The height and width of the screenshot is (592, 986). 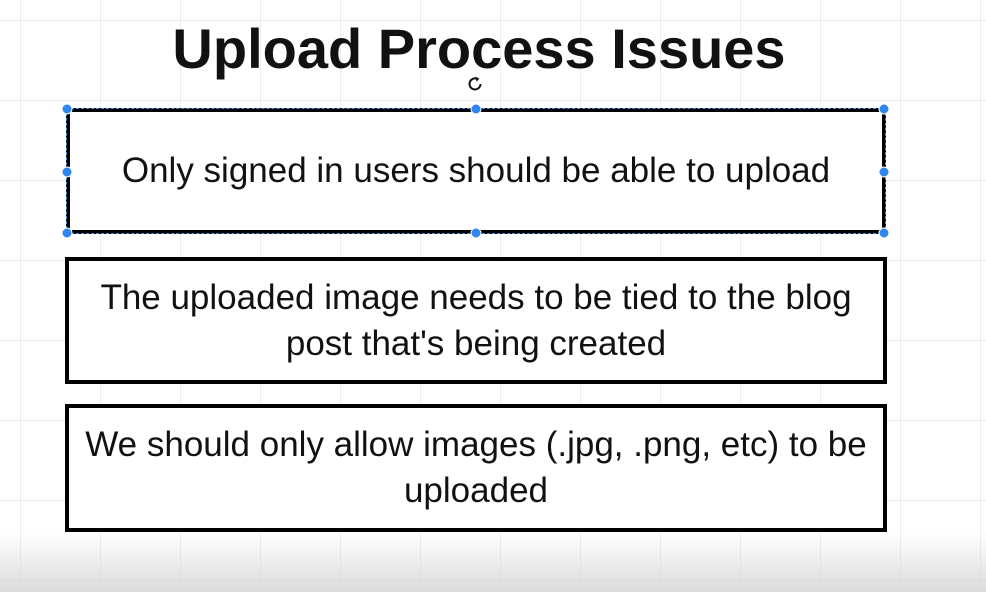 What do you see at coordinates (884, 172) in the screenshot?
I see `resize-handle-middle-right` at bounding box center [884, 172].